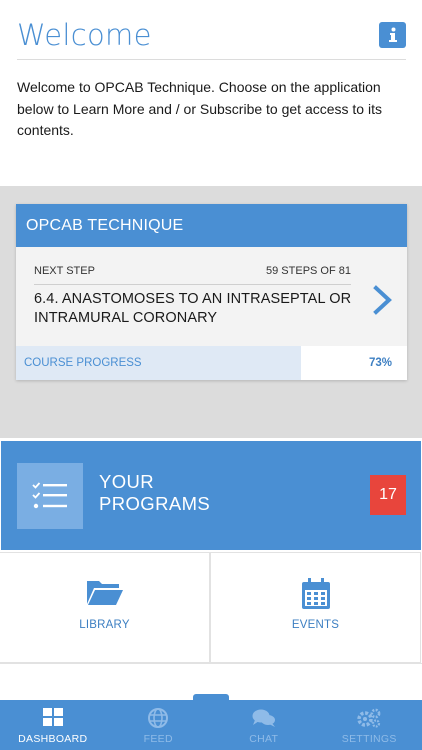 The image size is (422, 750). I want to click on tab-feed: FEED, so click(159, 725).